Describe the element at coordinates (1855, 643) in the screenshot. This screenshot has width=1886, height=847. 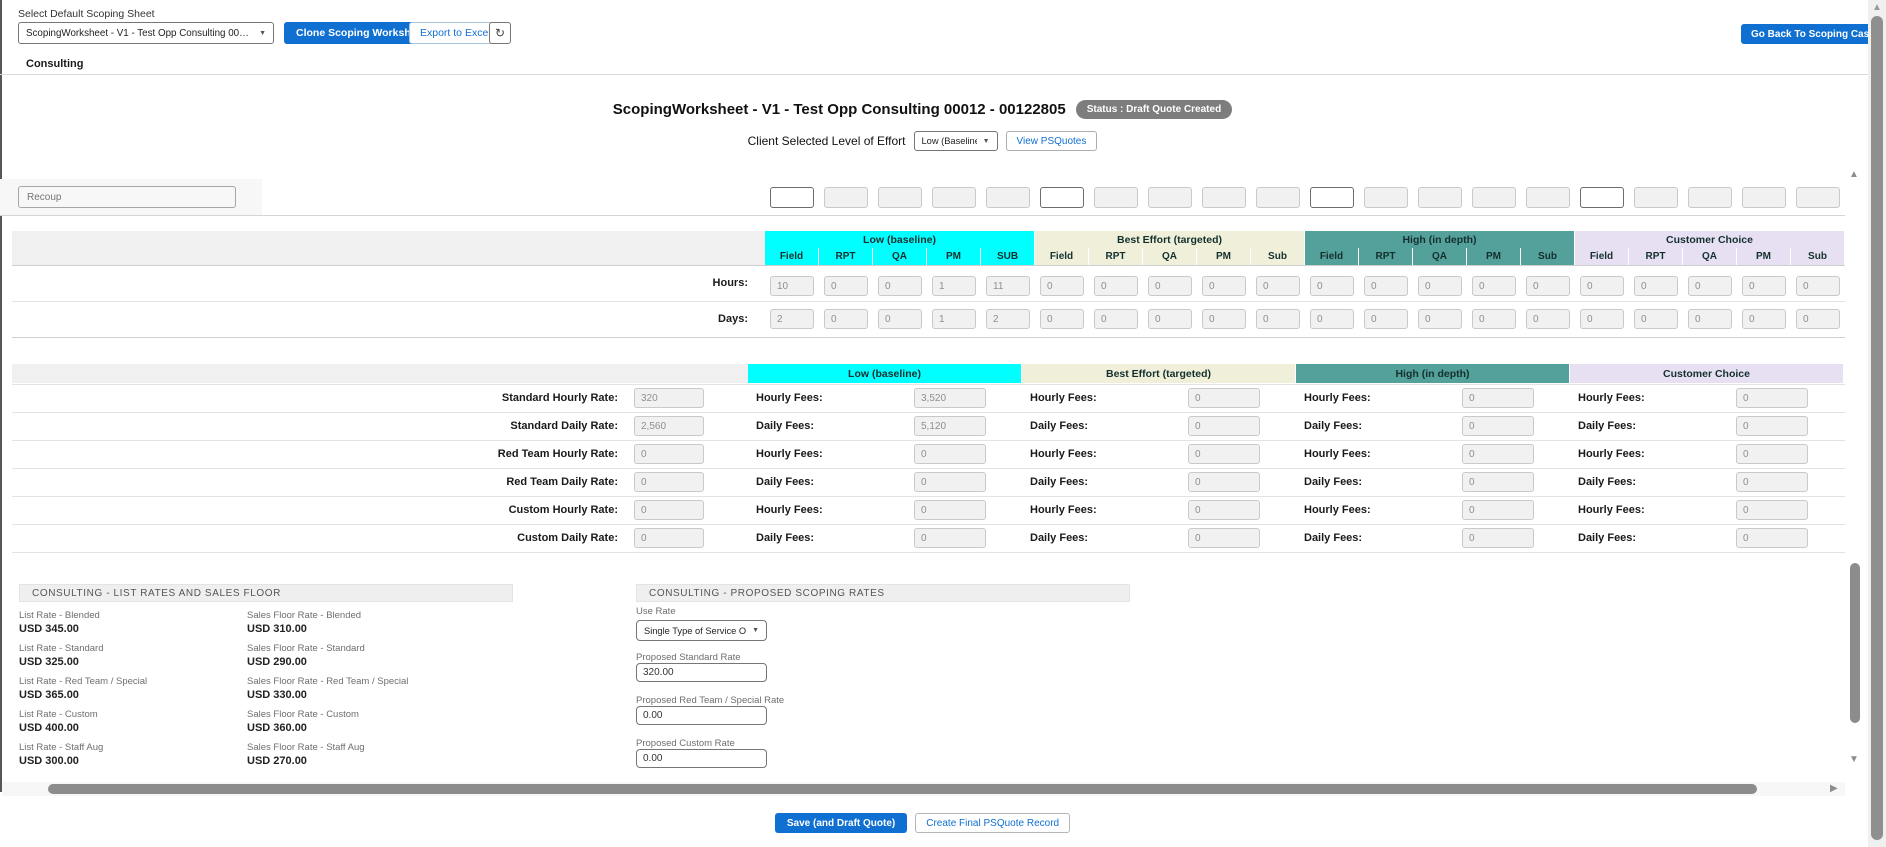
I see `inner-vertical-scrollbar-thumb` at that location.